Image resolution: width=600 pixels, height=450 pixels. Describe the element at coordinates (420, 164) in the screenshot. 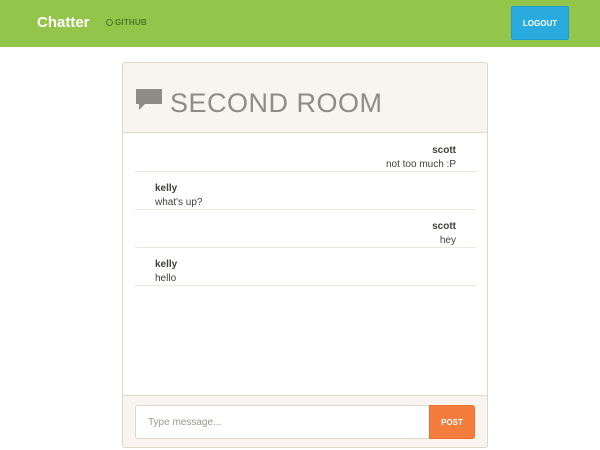

I see `message-text: not too much :P` at that location.